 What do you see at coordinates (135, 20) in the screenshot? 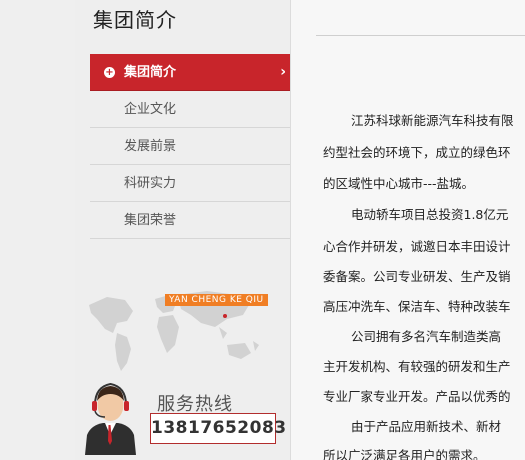
I see `sidebar-title: 集团简介` at bounding box center [135, 20].